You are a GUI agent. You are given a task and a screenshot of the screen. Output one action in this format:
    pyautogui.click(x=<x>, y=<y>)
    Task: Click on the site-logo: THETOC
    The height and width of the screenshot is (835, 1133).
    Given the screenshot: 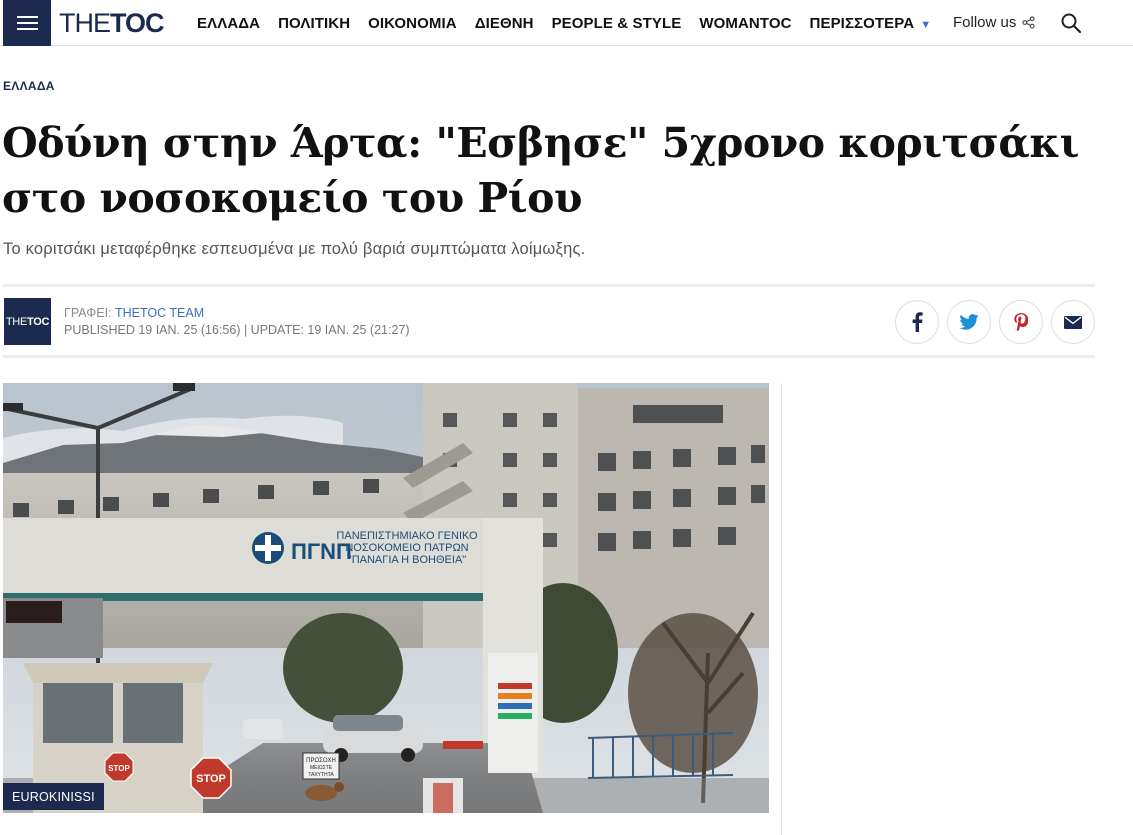 What is the action you would take?
    pyautogui.click(x=112, y=23)
    